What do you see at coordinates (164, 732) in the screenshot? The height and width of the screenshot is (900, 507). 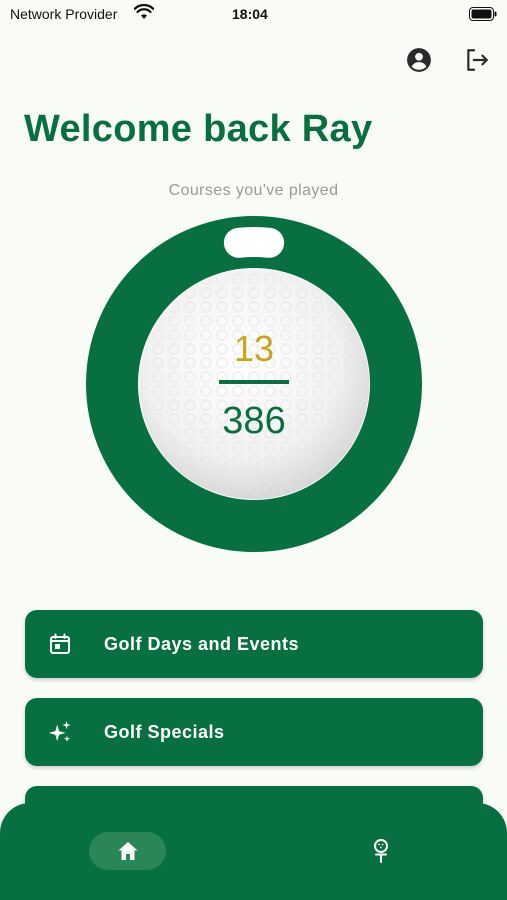 I see `menu-label-specials: Golf Specials` at bounding box center [164, 732].